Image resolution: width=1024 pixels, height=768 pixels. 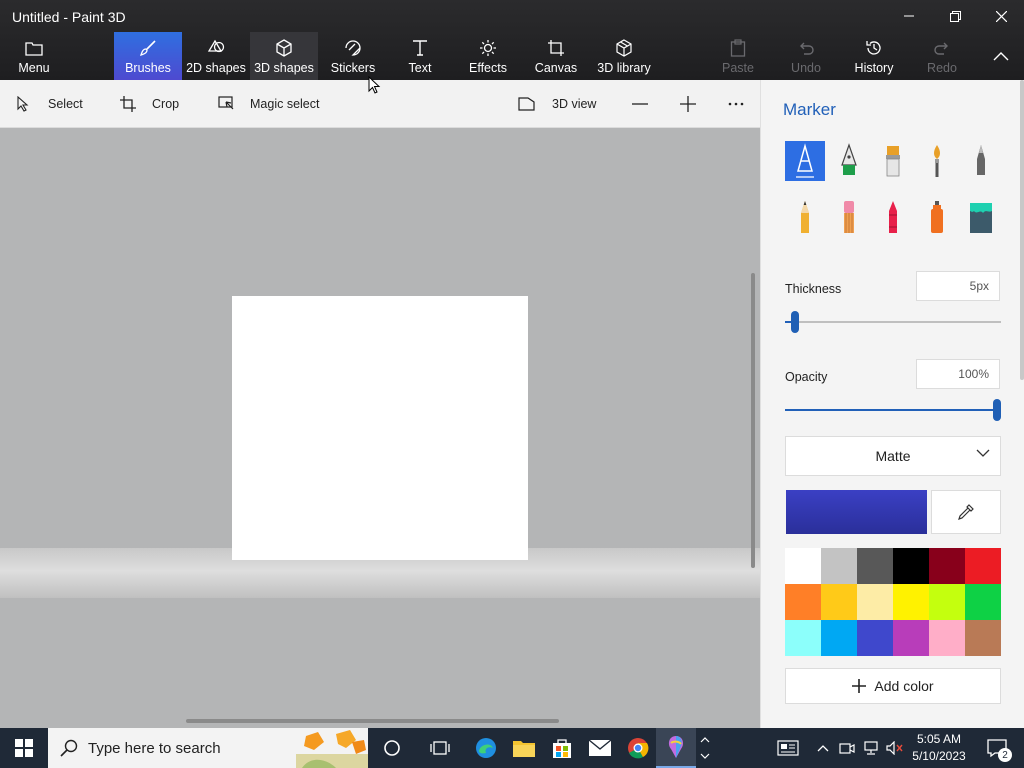 I want to click on marker-brush, so click(x=805, y=161).